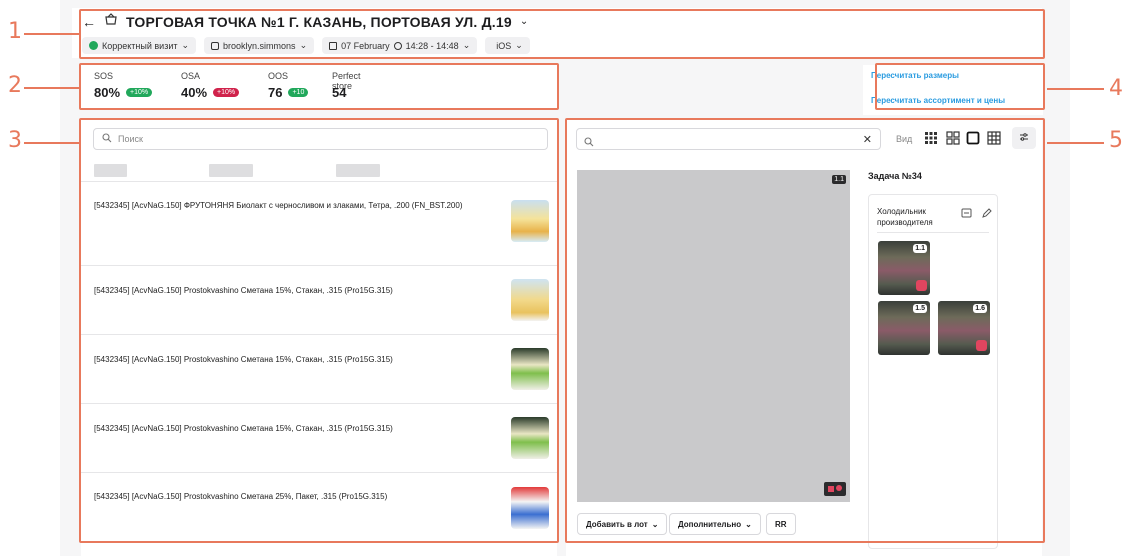  Describe the element at coordinates (15, 31) in the screenshot. I see `callout-number-1: 1` at that location.